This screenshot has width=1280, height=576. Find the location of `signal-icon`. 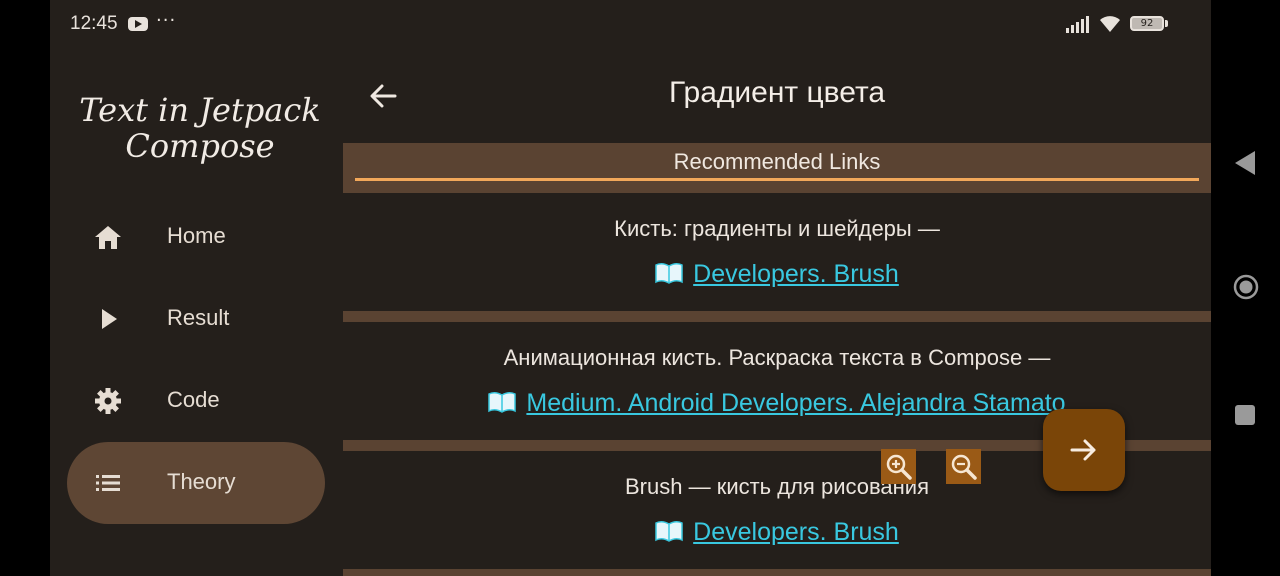

signal-icon is located at coordinates (1077, 24).